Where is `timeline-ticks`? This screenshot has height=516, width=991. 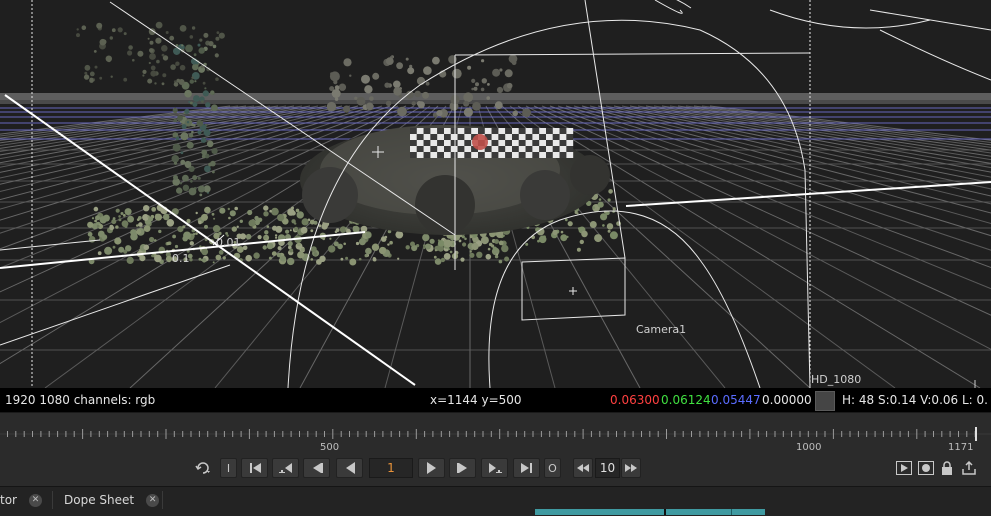
timeline-ticks is located at coordinates (495, 434).